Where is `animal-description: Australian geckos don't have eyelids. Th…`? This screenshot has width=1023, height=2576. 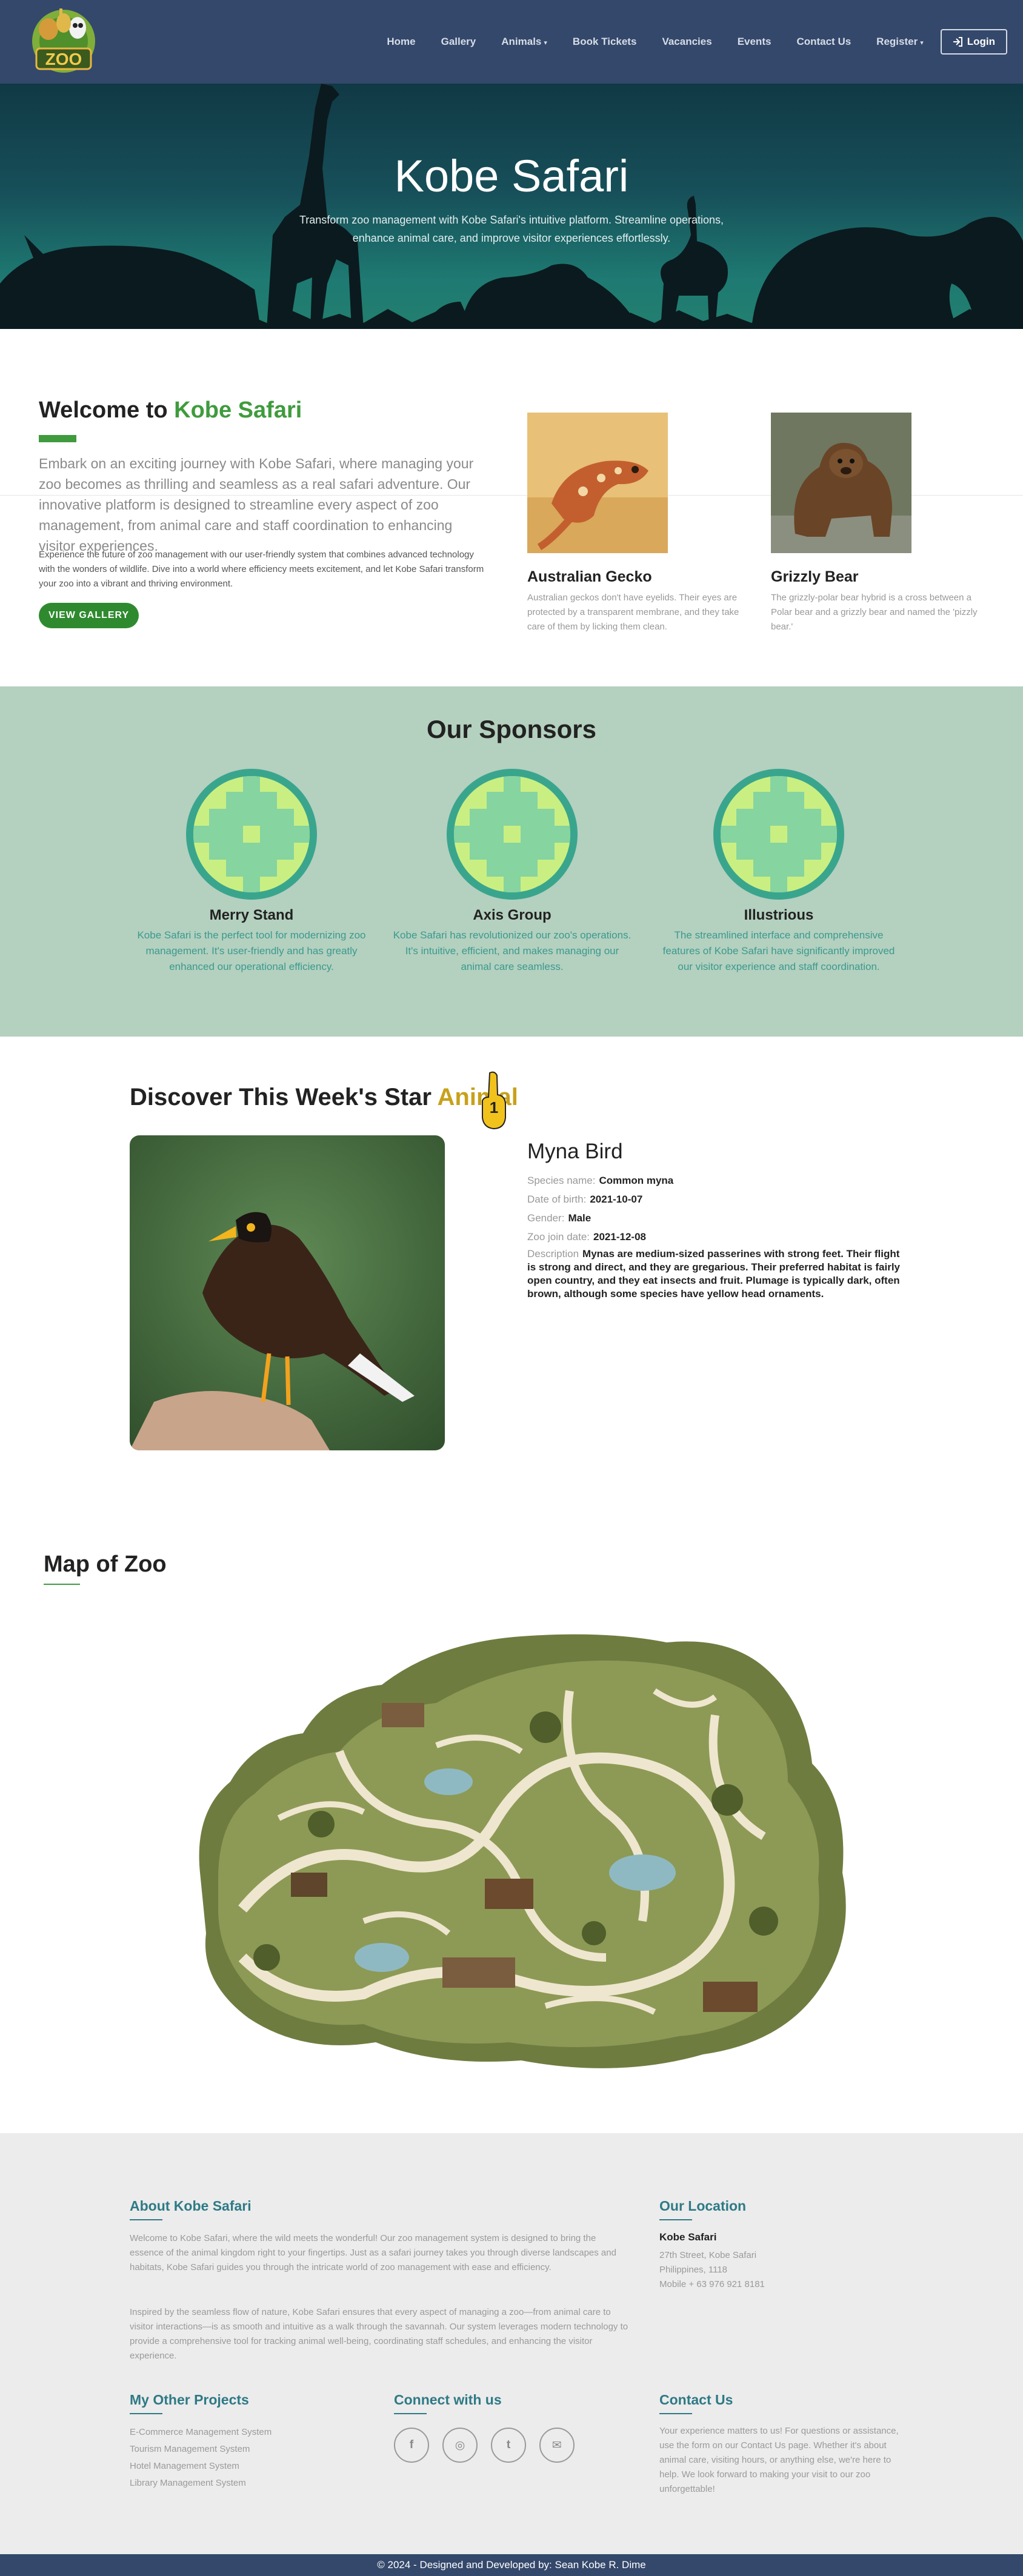
animal-description: Australian geckos don't have eyelids. Th… is located at coordinates (633, 612).